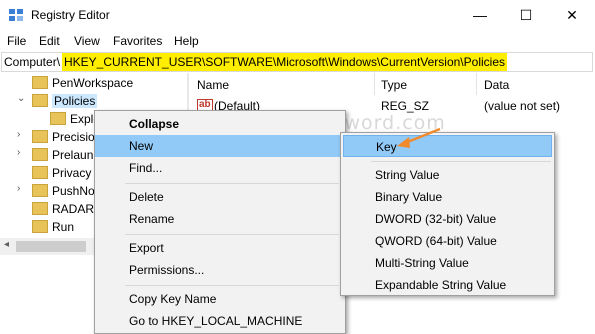 Image resolution: width=595 pixels, height=334 pixels. I want to click on pointer-arrow-icon, so click(419, 137).